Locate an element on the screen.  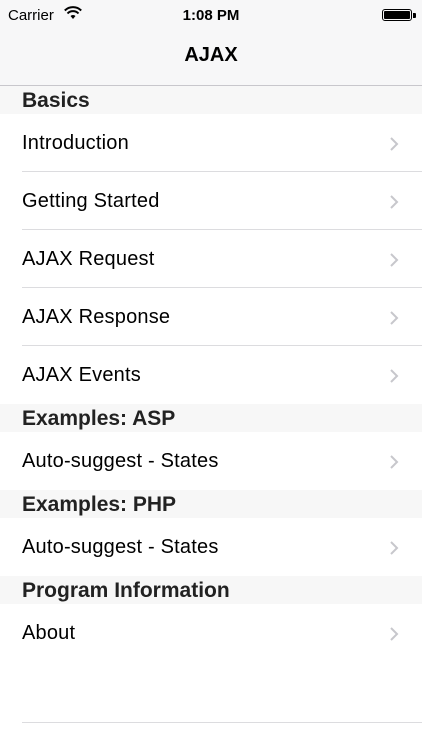
table-row: AJAX Events is located at coordinates (211, 375).